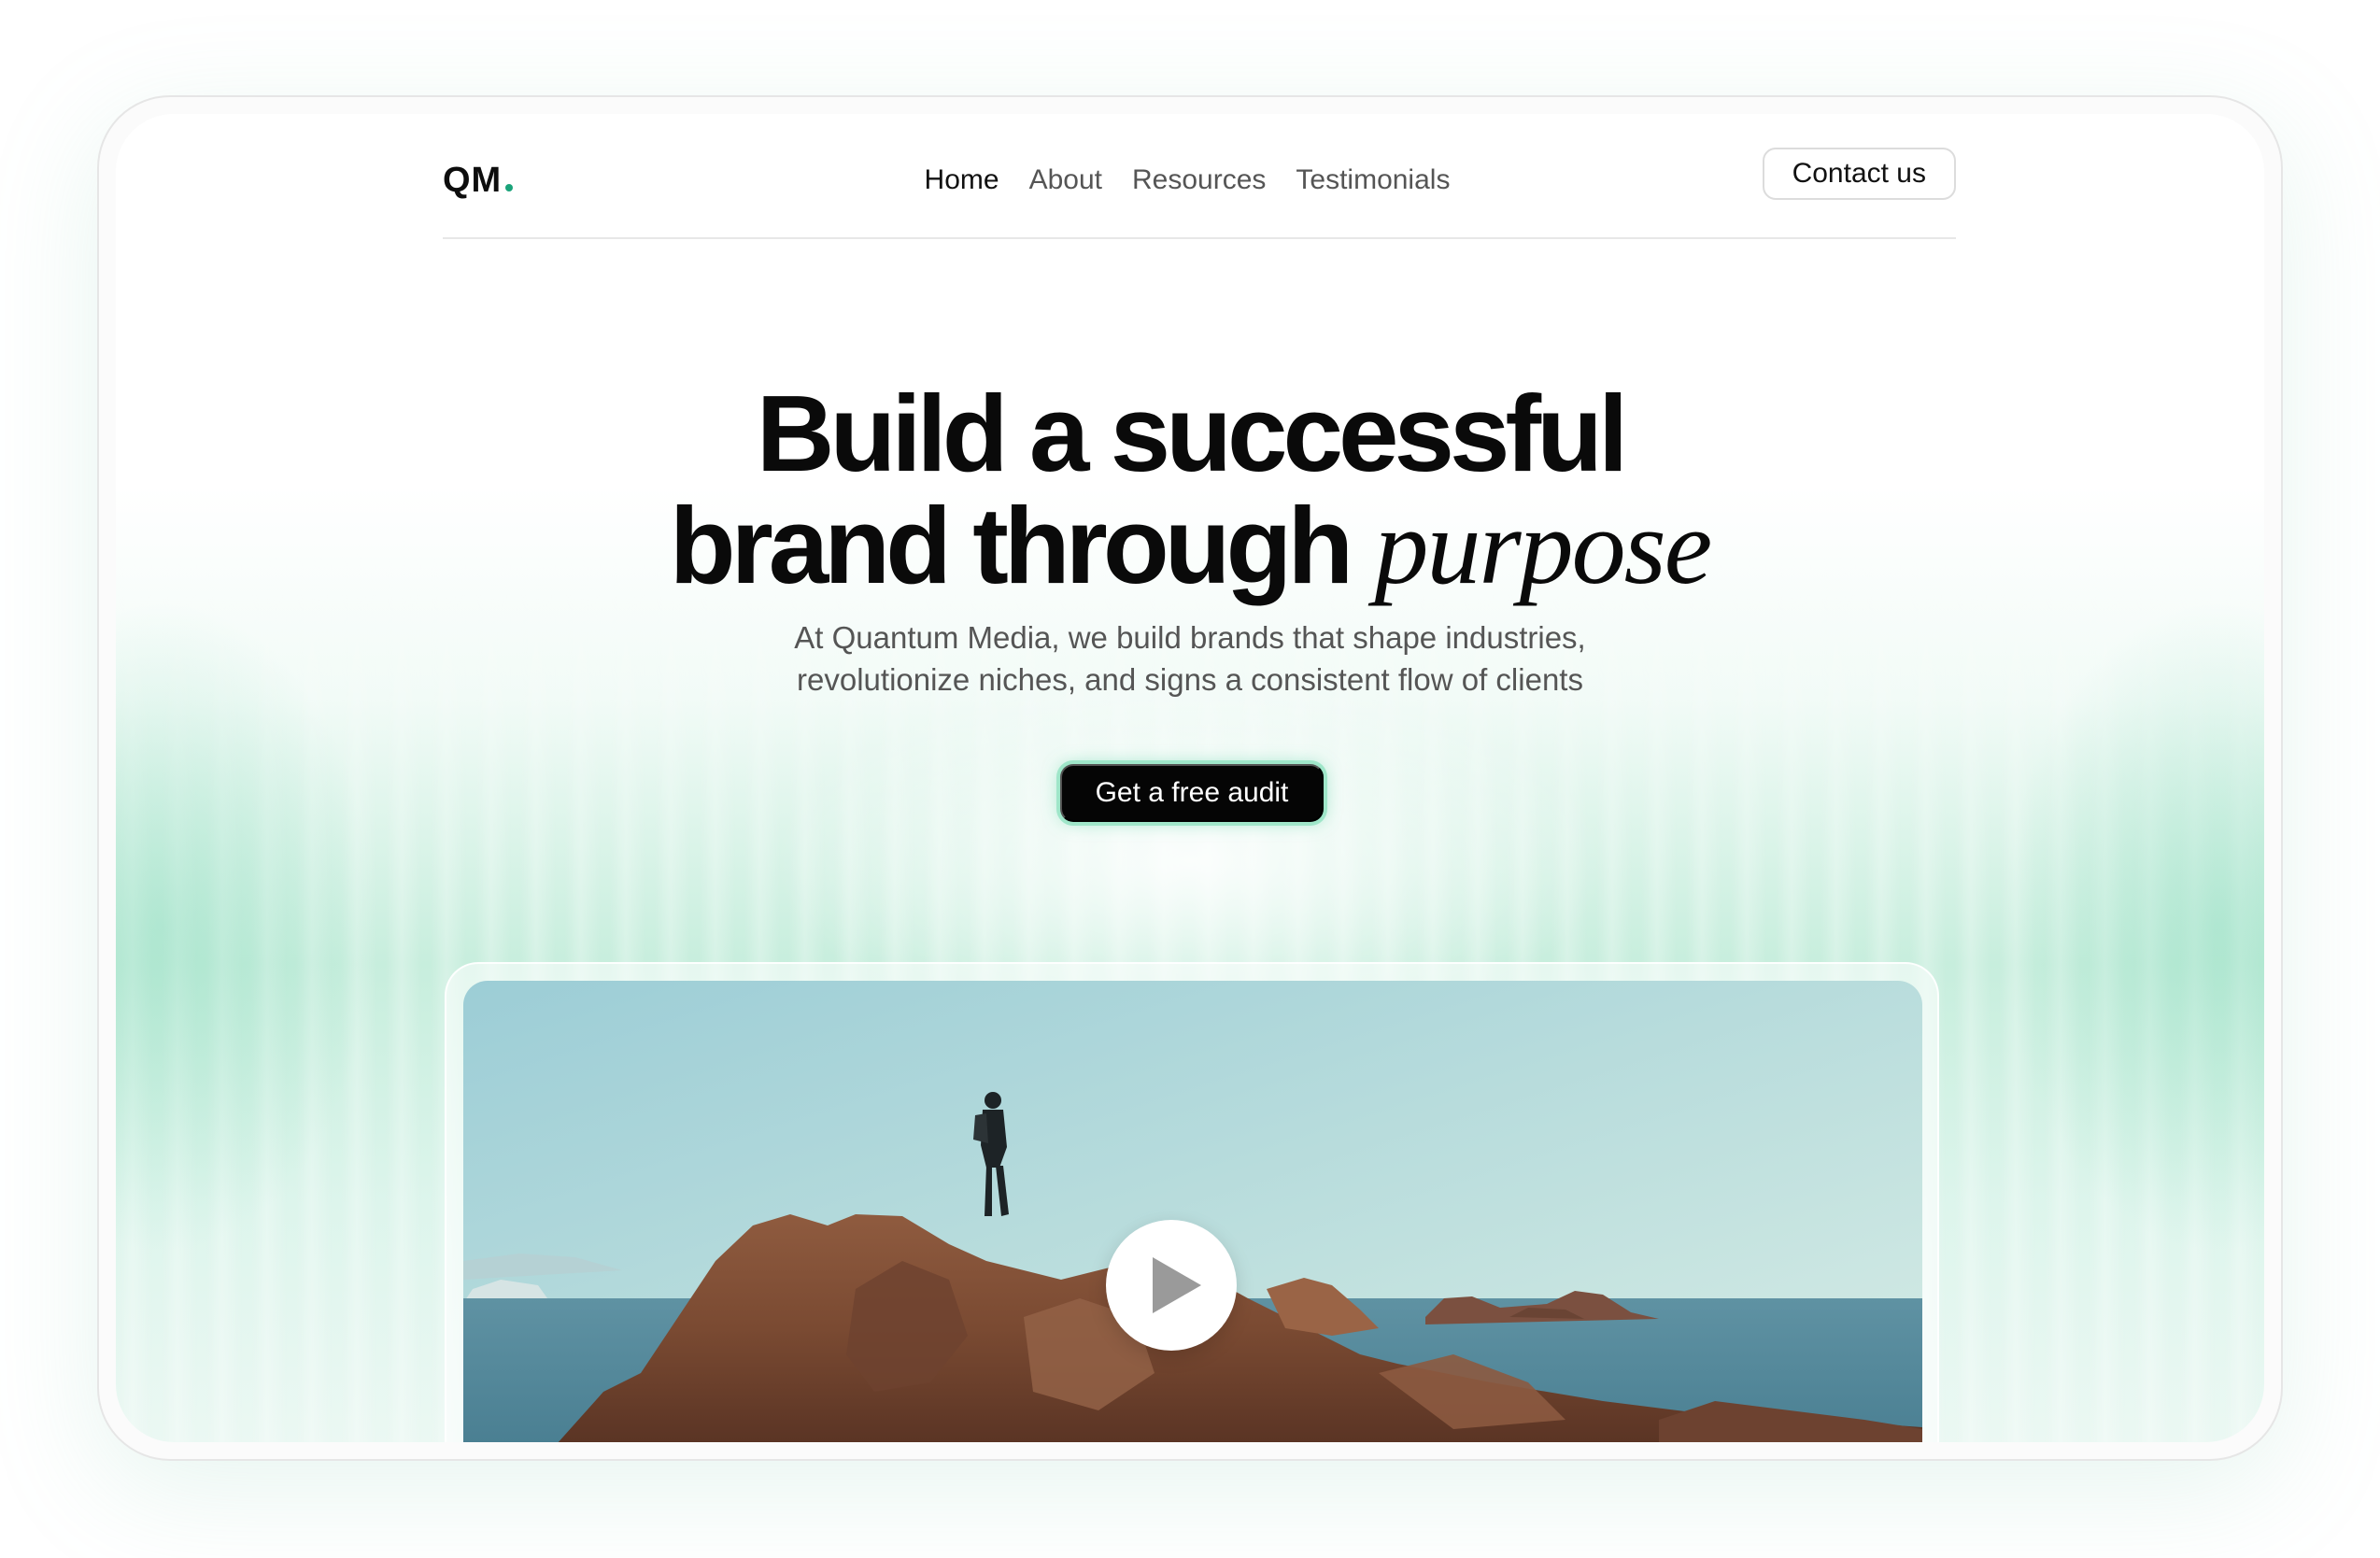 The height and width of the screenshot is (1558, 2380). What do you see at coordinates (1065, 180) in the screenshot?
I see `nav-item-about: About` at bounding box center [1065, 180].